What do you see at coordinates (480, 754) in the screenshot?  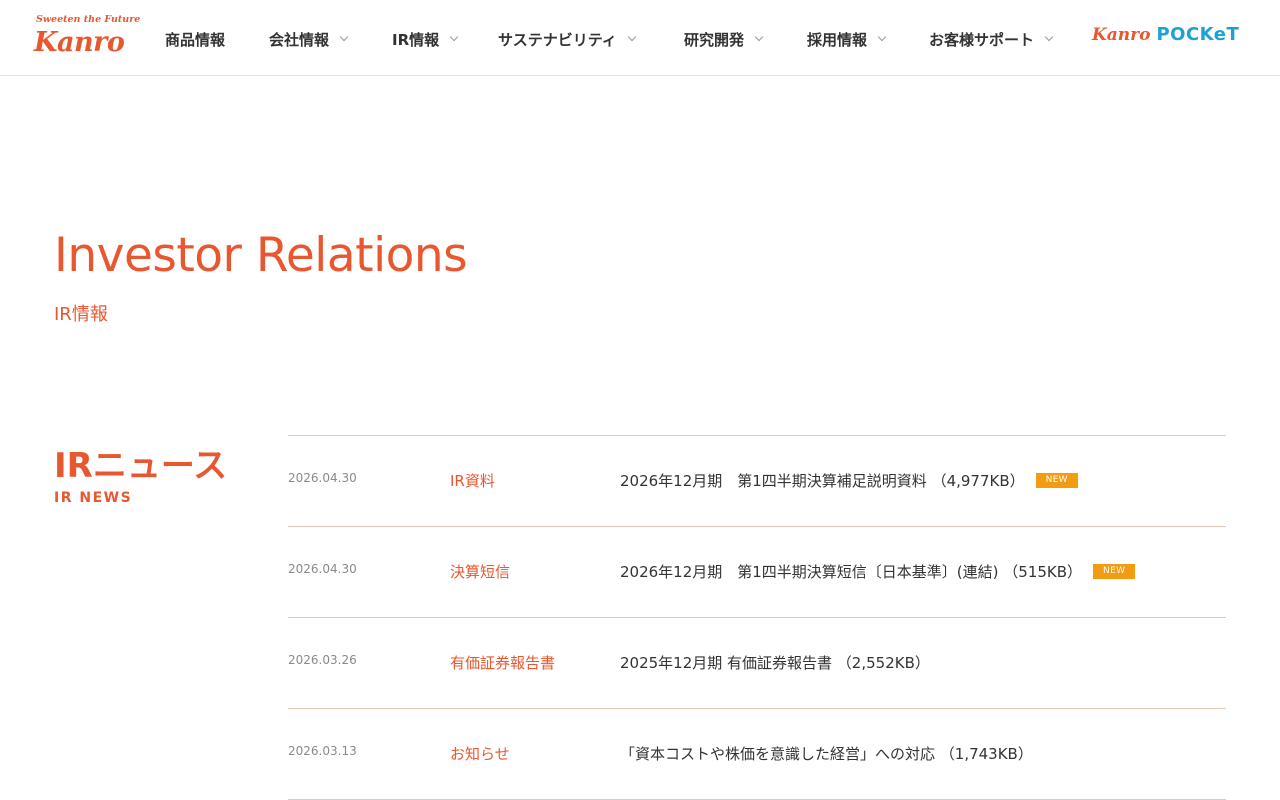 I see `news-category: お知らせ` at bounding box center [480, 754].